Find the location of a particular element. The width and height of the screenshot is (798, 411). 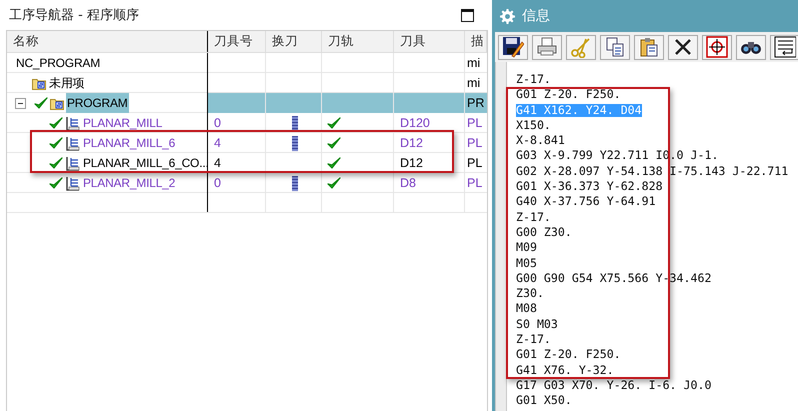

printer-icon is located at coordinates (547, 47).